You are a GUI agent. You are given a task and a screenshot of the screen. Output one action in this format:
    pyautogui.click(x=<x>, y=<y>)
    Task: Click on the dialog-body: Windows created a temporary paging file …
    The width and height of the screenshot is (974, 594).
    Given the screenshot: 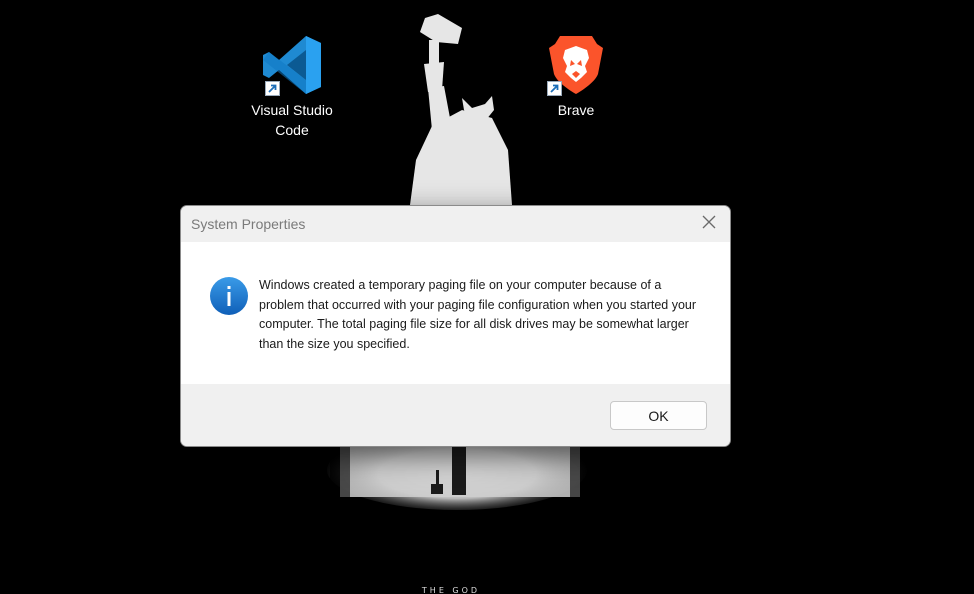 What is the action you would take?
    pyautogui.click(x=455, y=313)
    